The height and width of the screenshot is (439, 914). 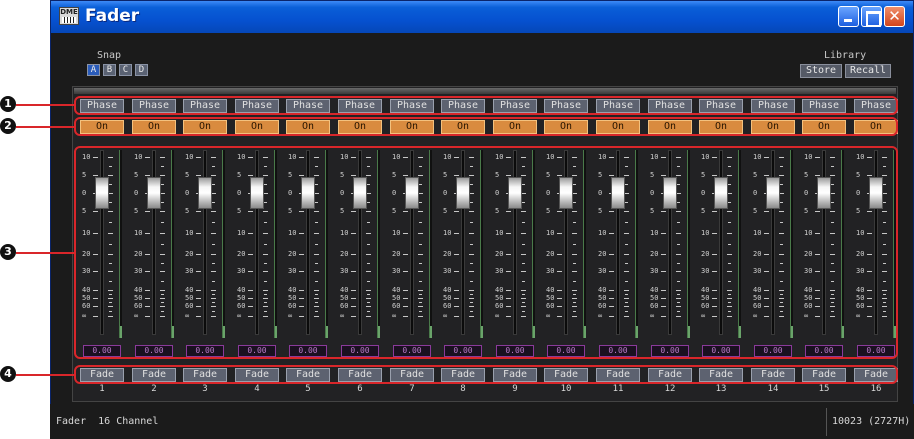 What do you see at coordinates (45, 253) in the screenshot?
I see `callout-3-line` at bounding box center [45, 253].